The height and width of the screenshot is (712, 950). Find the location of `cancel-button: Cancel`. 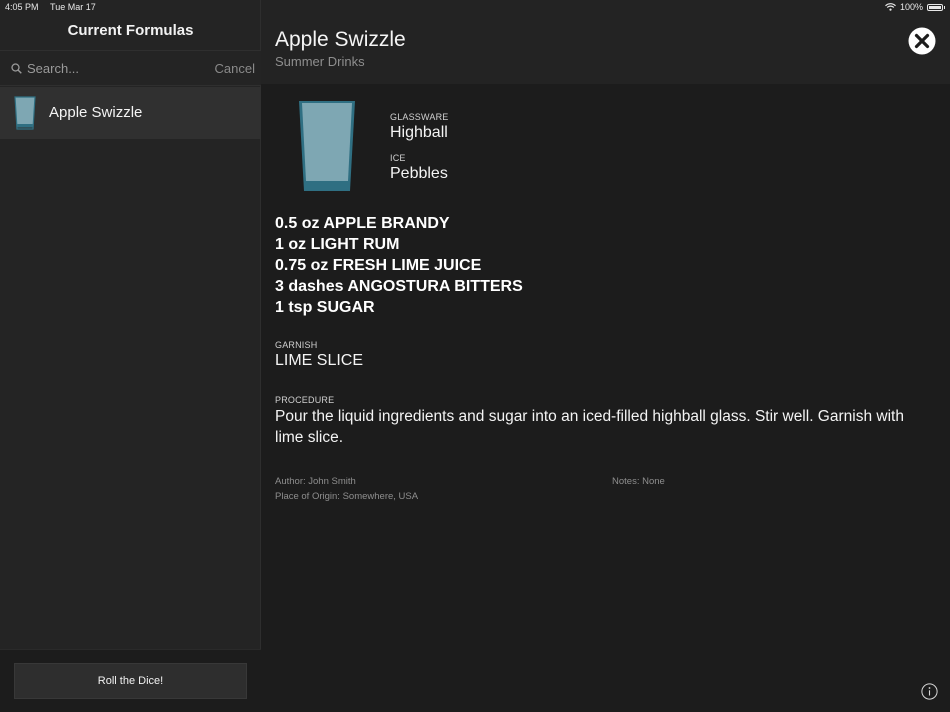

cancel-button: Cancel is located at coordinates (235, 68).